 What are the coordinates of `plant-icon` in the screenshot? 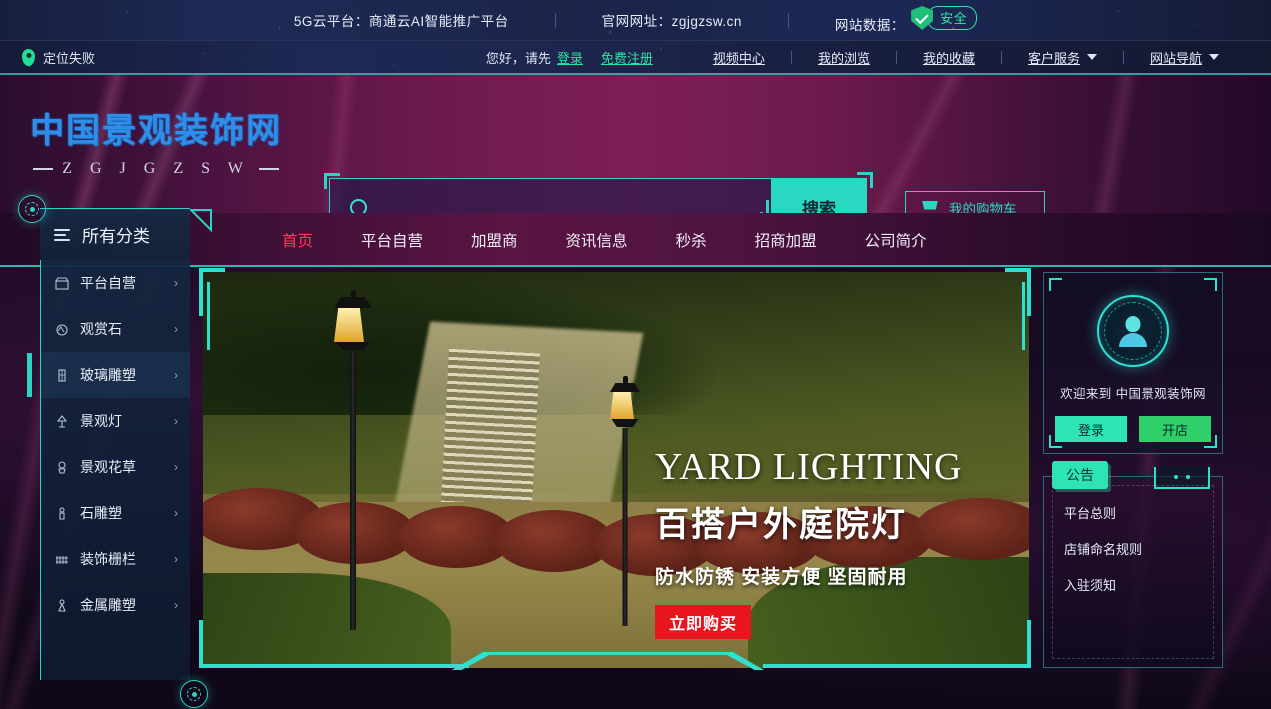 It's located at (62, 467).